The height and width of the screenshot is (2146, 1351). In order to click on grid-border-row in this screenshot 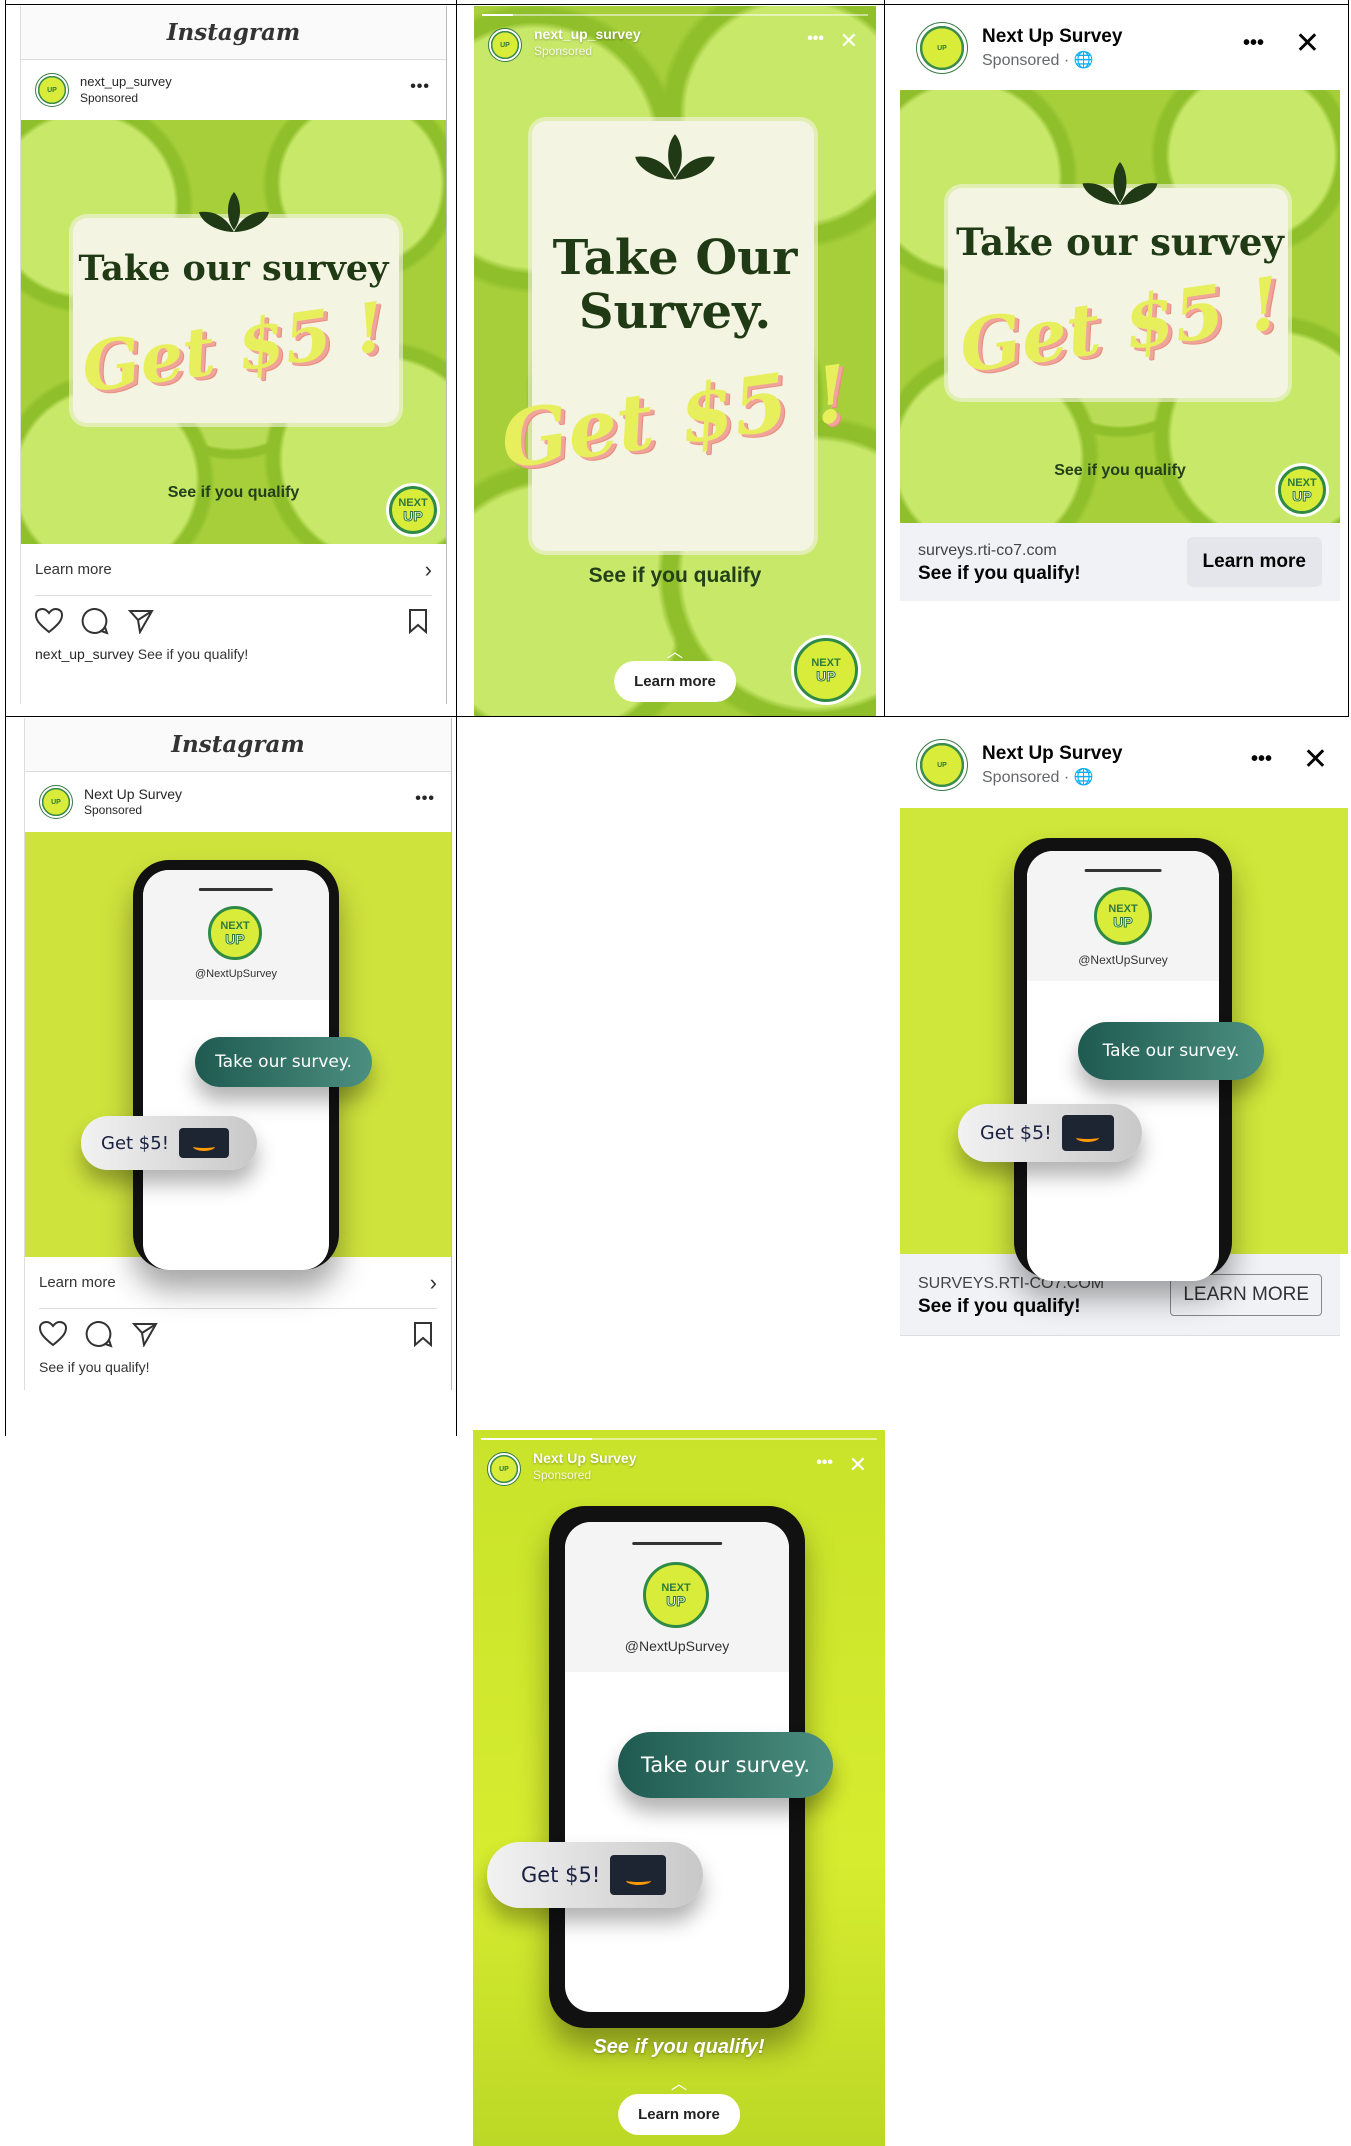, I will do `click(677, 716)`.